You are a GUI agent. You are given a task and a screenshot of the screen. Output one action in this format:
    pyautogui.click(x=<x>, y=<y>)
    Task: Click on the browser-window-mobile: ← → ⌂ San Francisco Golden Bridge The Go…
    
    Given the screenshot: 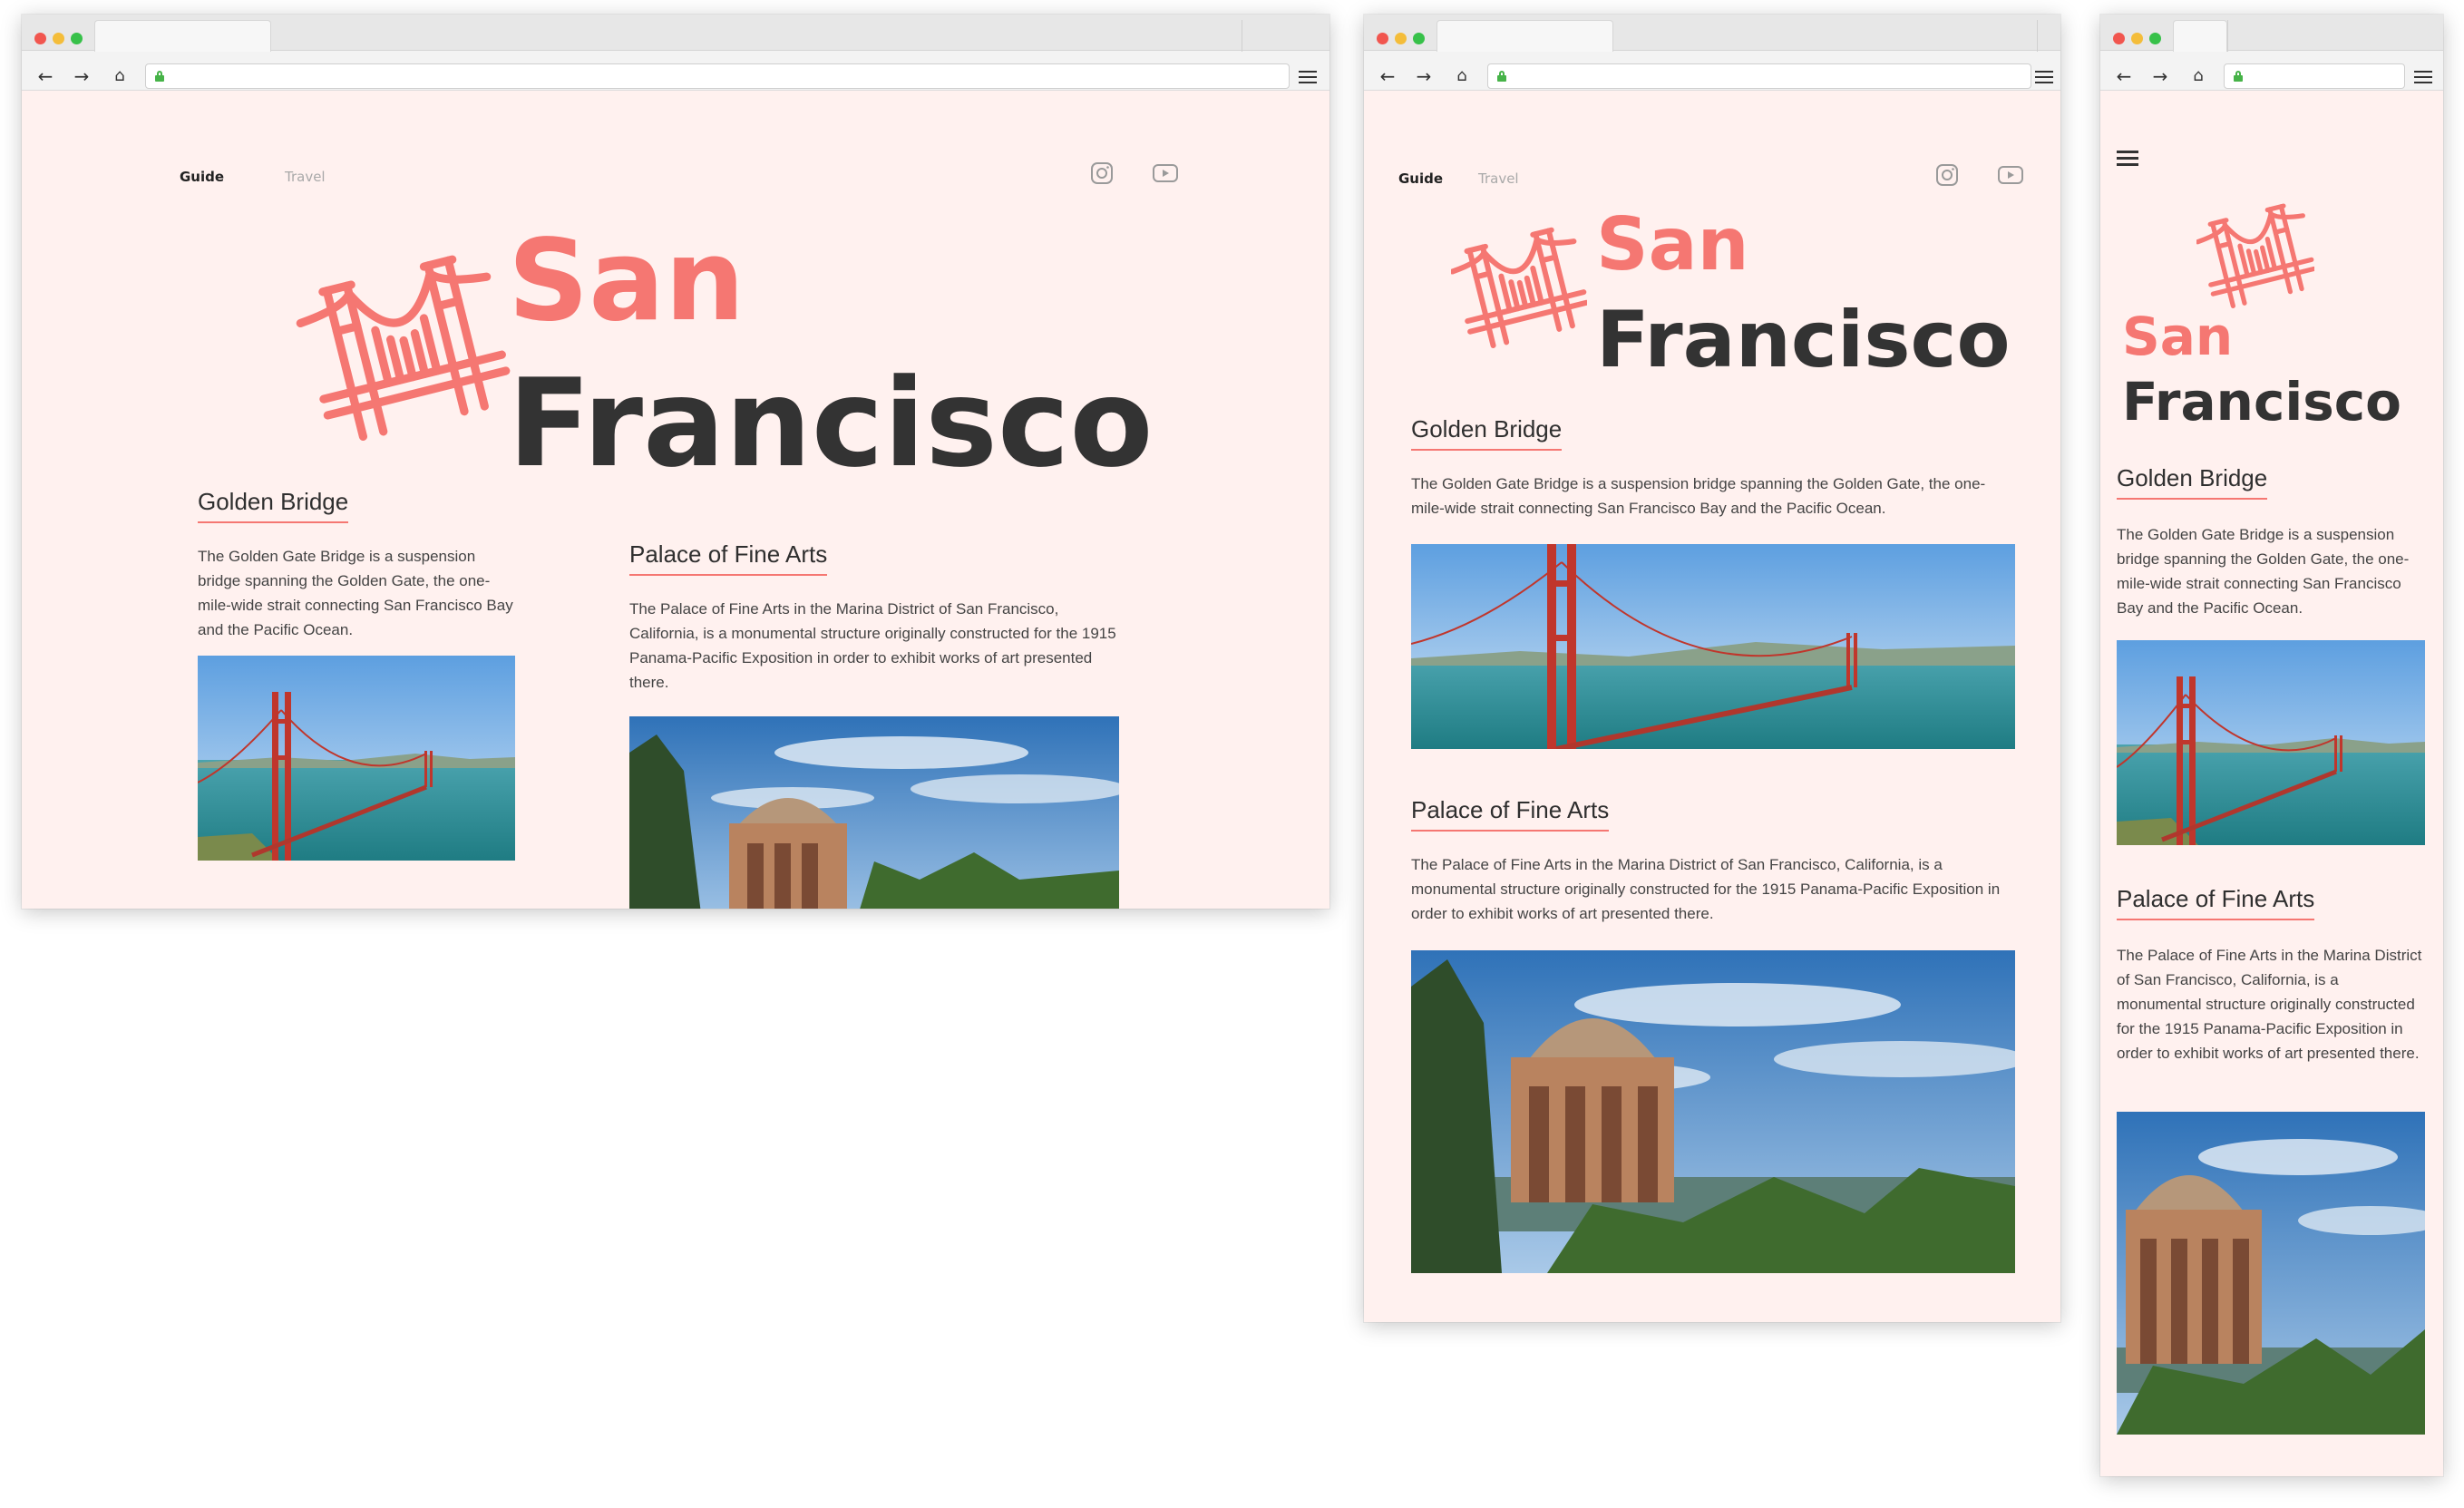 What is the action you would take?
    pyautogui.click(x=2271, y=745)
    